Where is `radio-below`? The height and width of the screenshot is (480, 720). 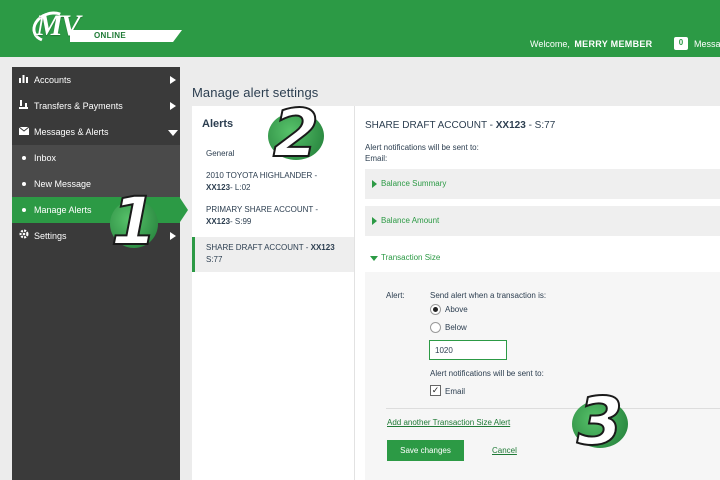 radio-below is located at coordinates (435, 327).